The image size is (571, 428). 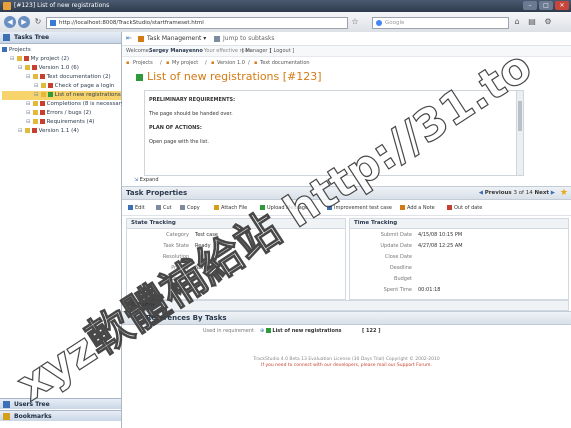 What do you see at coordinates (355, 22) in the screenshot?
I see `bookmark-star-icon: ☆` at bounding box center [355, 22].